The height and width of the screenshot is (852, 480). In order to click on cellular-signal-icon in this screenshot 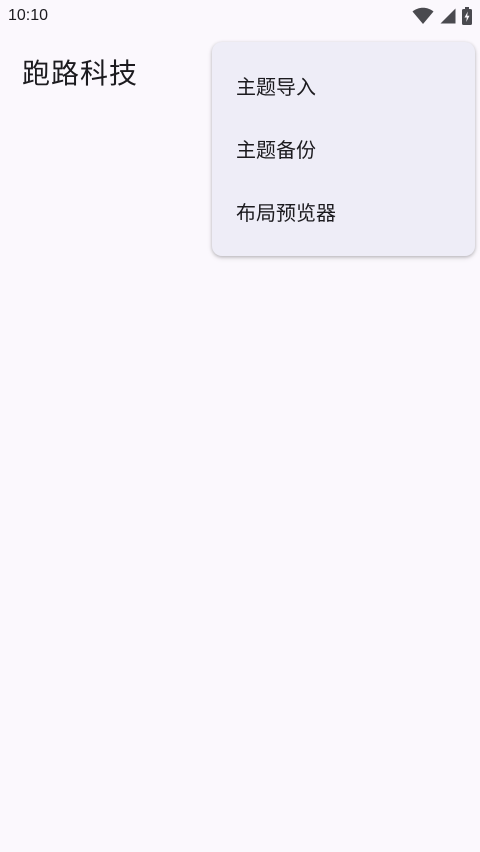, I will do `click(448, 16)`.